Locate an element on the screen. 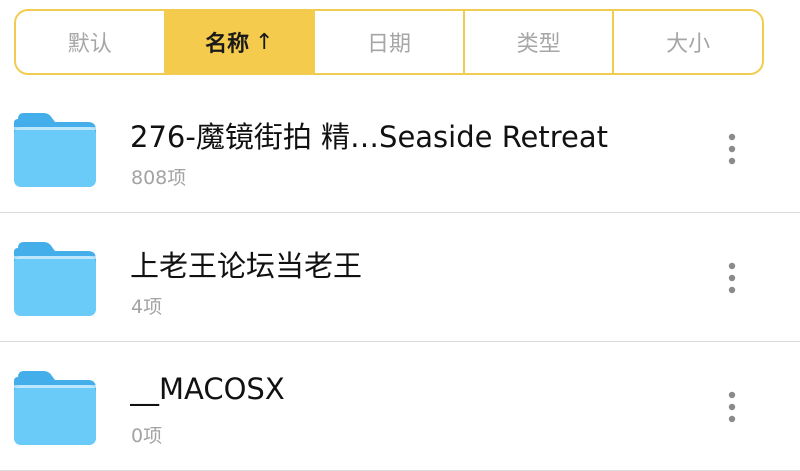 This screenshot has height=471, width=800. sort-tab-label: 默认 is located at coordinates (89, 44).